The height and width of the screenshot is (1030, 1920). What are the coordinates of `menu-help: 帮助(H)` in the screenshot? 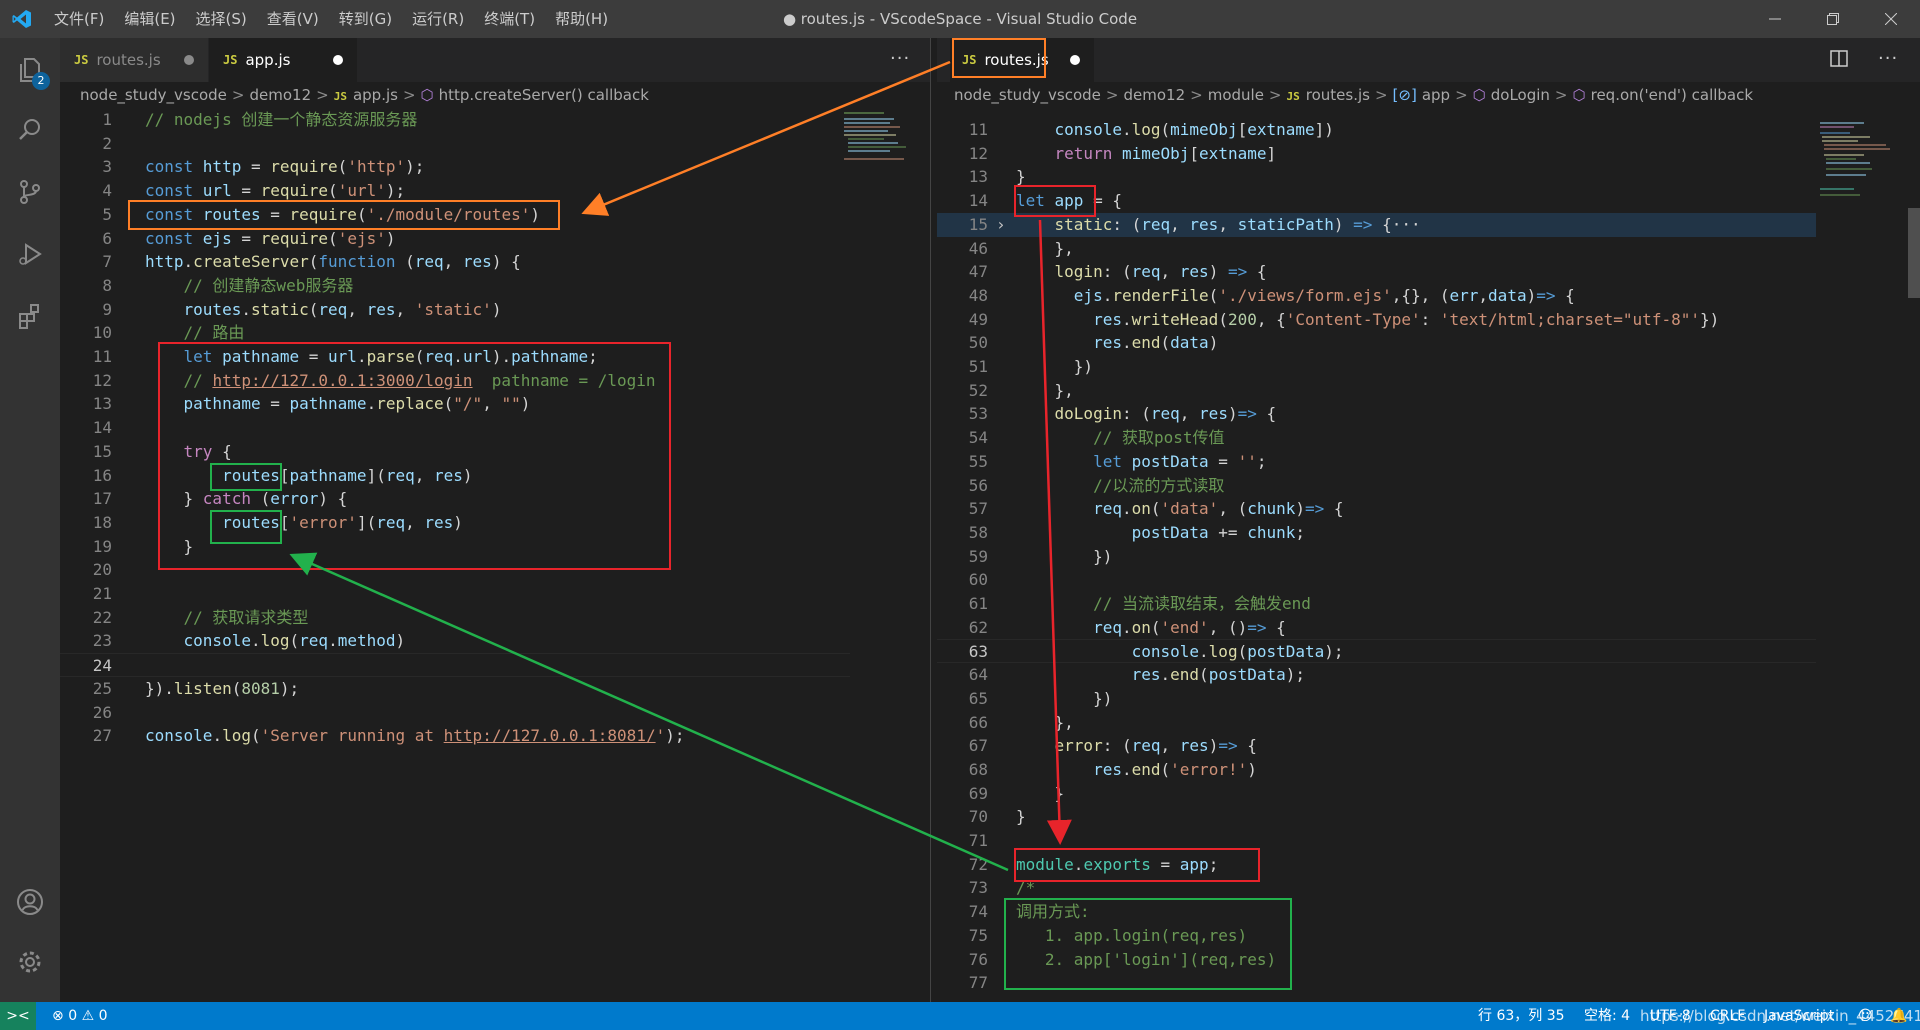 It's located at (581, 19).